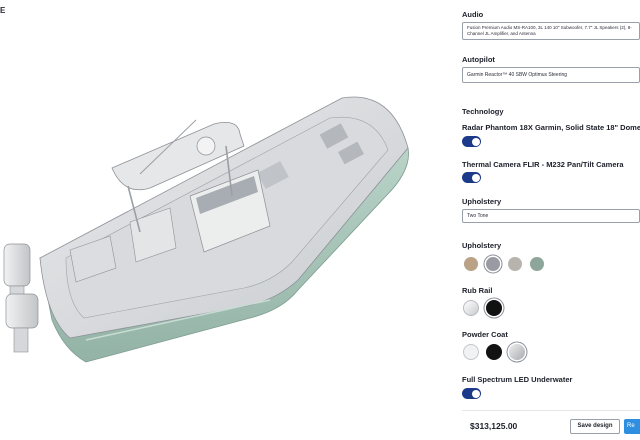 This screenshot has height=440, width=640. What do you see at coordinates (477, 290) in the screenshot?
I see `rub-rail-label: Rub Rail` at bounding box center [477, 290].